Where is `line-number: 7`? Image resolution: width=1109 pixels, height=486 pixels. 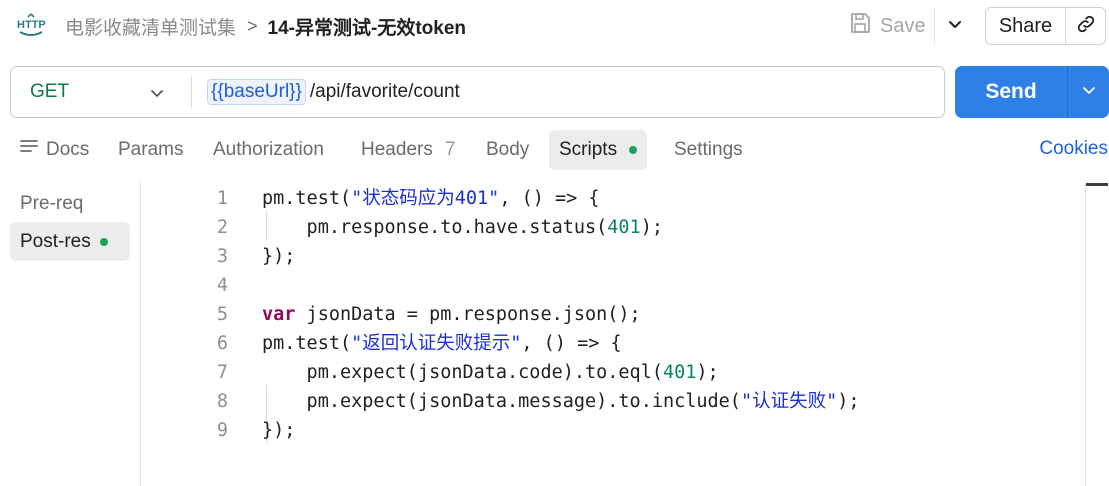 line-number: 7 is located at coordinates (222, 372).